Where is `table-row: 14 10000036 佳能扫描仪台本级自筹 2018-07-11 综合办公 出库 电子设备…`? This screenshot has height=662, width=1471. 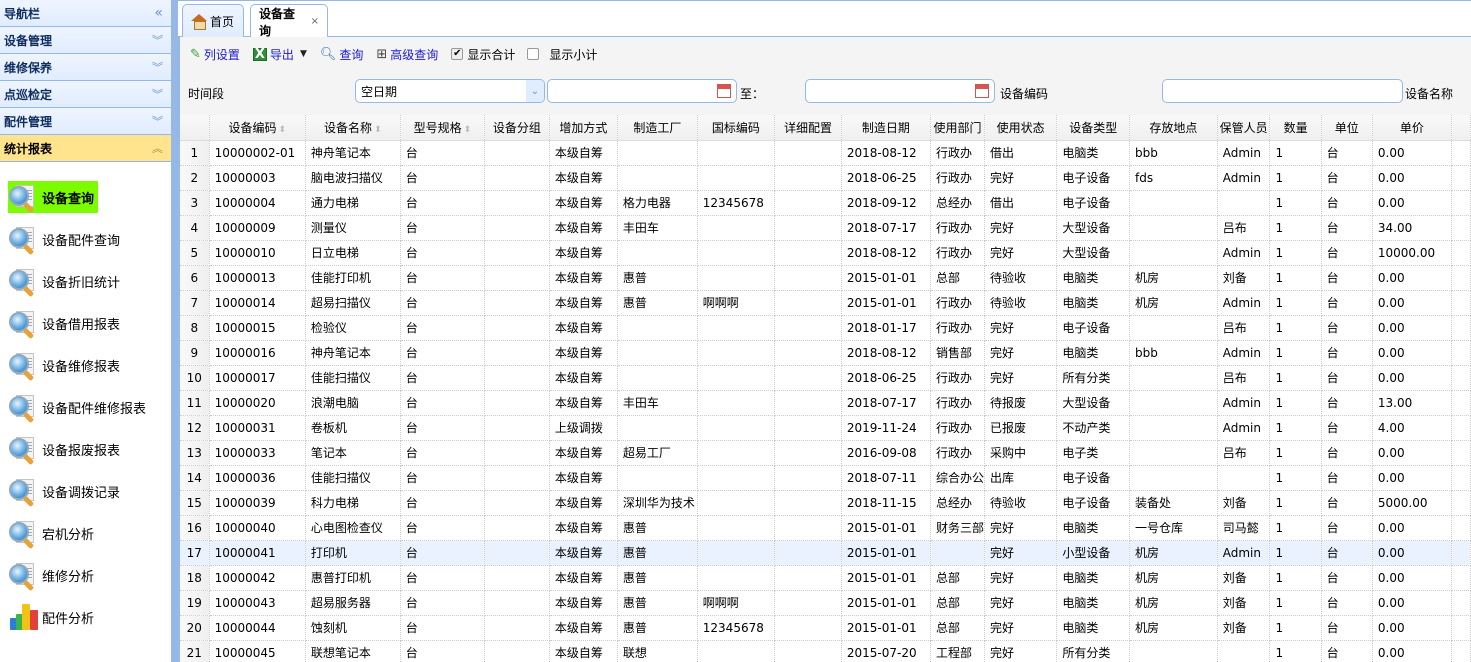 table-row: 14 10000036 佳能扫描仪台本级自筹 2018-07-11 综合办公 出库 电子设备… is located at coordinates (825, 478).